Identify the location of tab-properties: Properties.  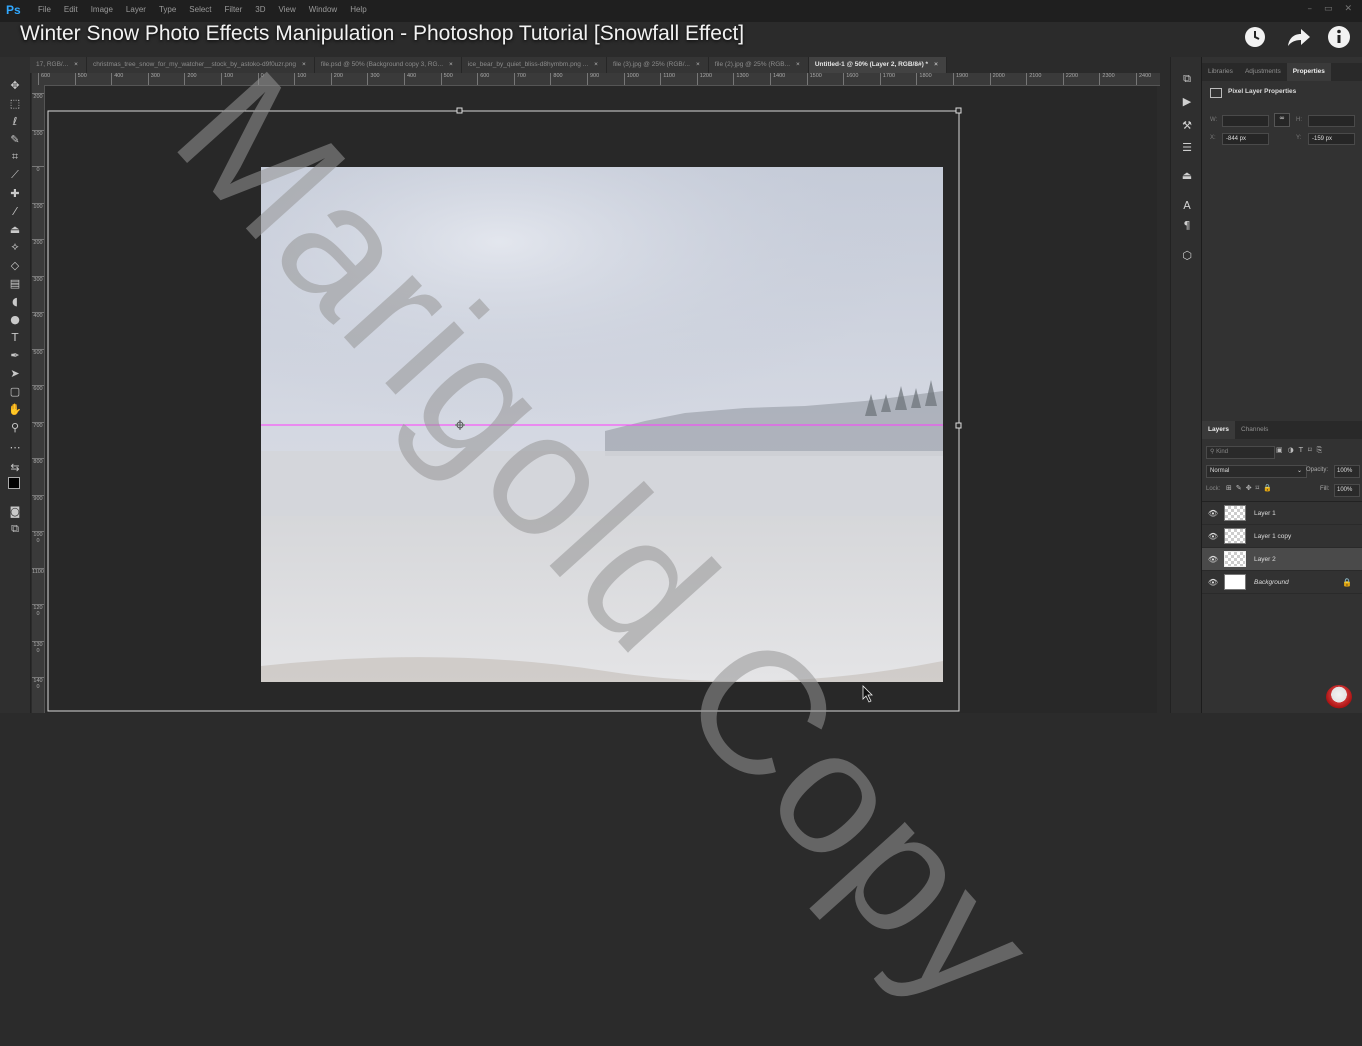
(1308, 72).